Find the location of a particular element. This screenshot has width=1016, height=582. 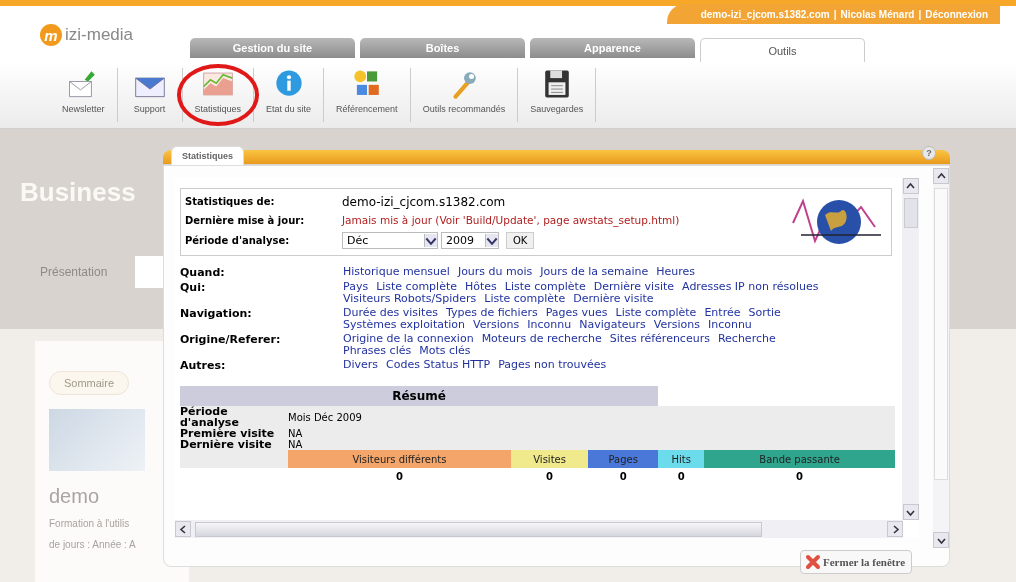

info-label: Dernière mise à jour: is located at coordinates (245, 220).